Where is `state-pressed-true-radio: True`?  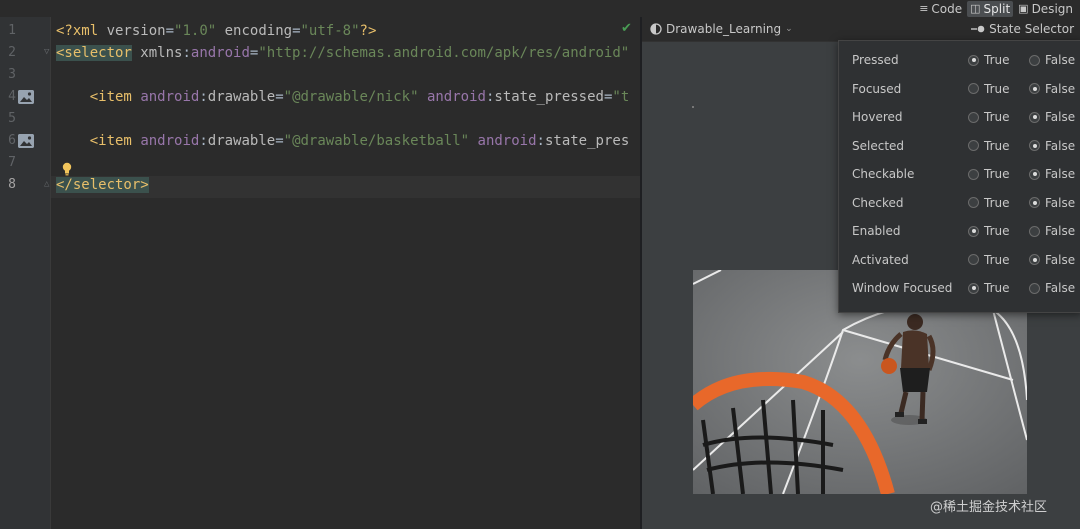
state-pressed-true-radio: True is located at coordinates (989, 60).